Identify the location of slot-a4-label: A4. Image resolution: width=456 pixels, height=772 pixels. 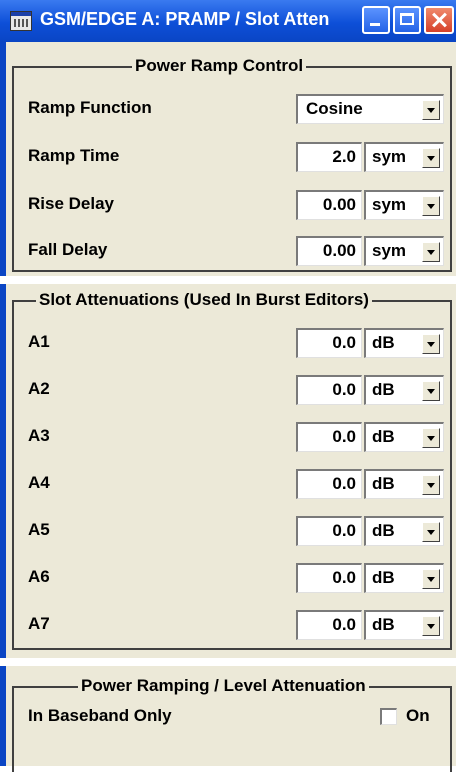
(39, 482).